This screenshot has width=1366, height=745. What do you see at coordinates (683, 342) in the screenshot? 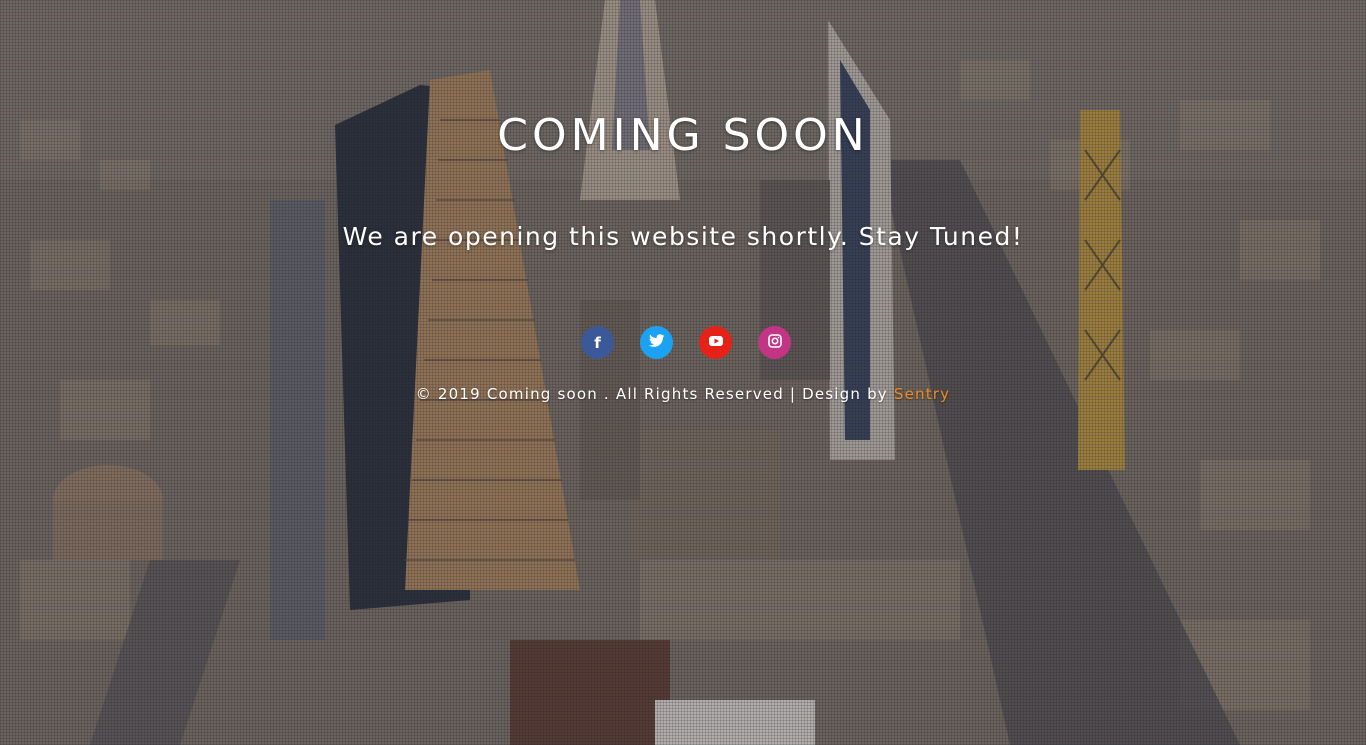
I see `social-links: f` at bounding box center [683, 342].